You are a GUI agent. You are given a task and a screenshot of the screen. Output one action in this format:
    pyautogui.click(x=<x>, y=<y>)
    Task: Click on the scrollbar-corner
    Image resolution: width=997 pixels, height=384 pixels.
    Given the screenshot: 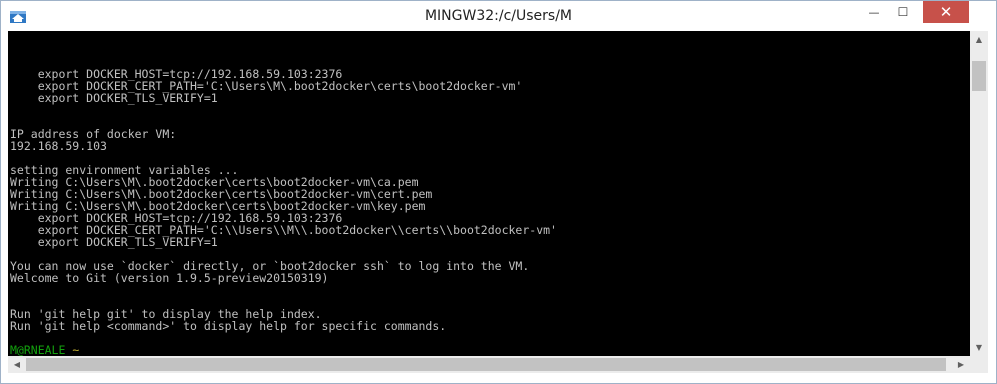 What is the action you would take?
    pyautogui.click(x=979, y=364)
    